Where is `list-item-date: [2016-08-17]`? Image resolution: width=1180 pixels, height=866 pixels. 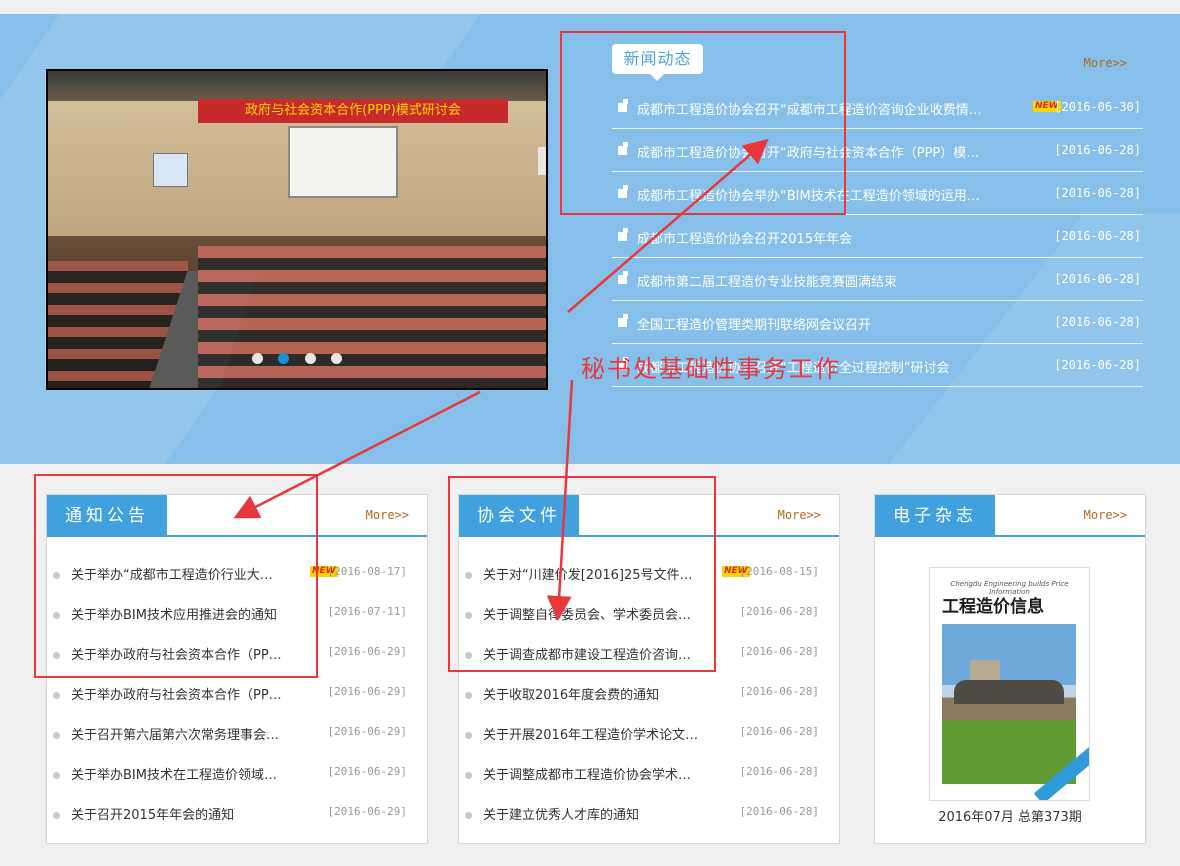 list-item-date: [2016-08-17] is located at coordinates (367, 571).